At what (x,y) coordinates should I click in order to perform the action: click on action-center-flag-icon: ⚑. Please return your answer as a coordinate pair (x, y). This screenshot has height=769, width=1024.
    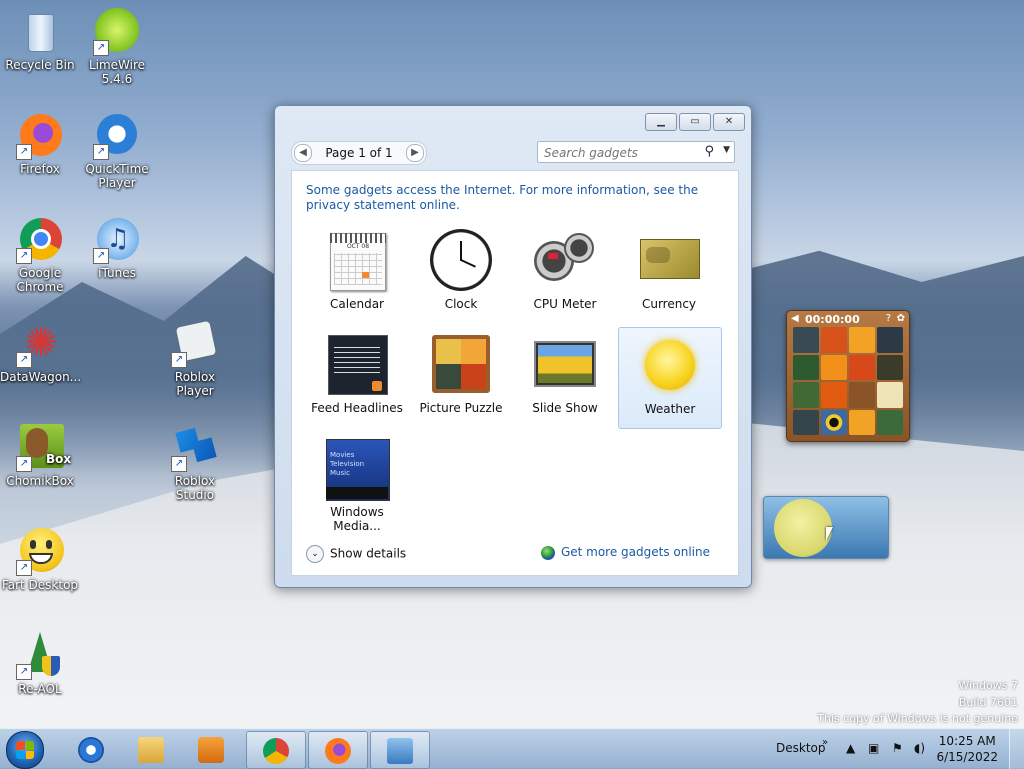
    Looking at the image, I should click on (897, 748).